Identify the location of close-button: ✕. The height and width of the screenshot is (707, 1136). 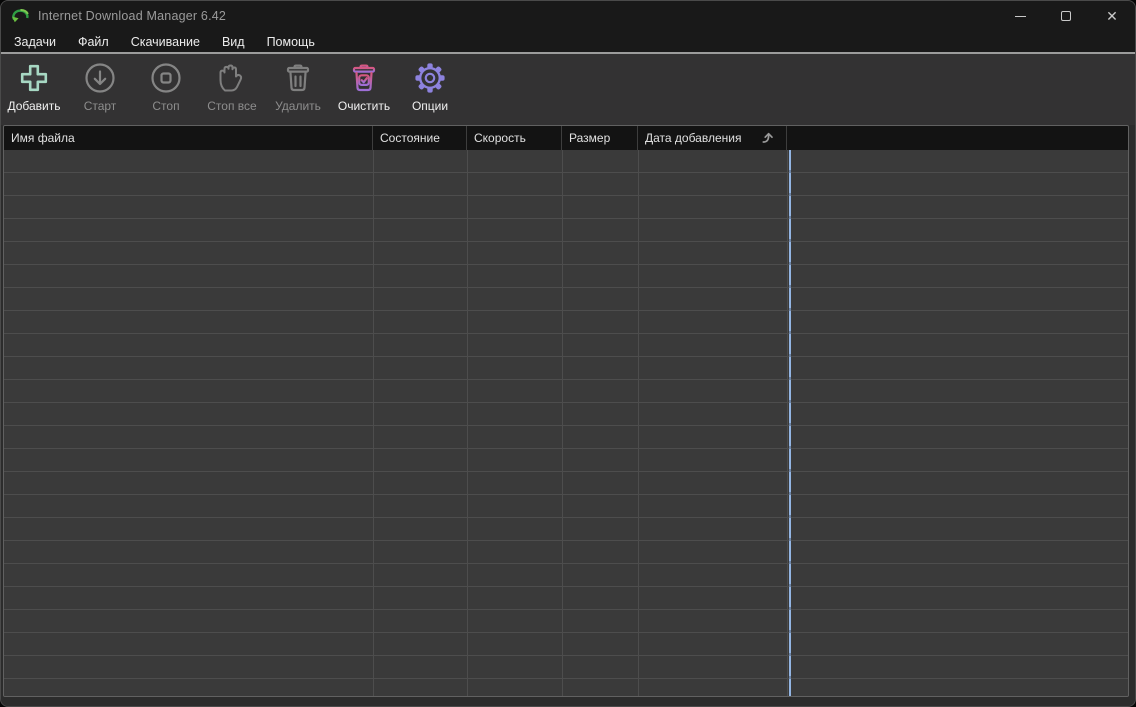
(1112, 16).